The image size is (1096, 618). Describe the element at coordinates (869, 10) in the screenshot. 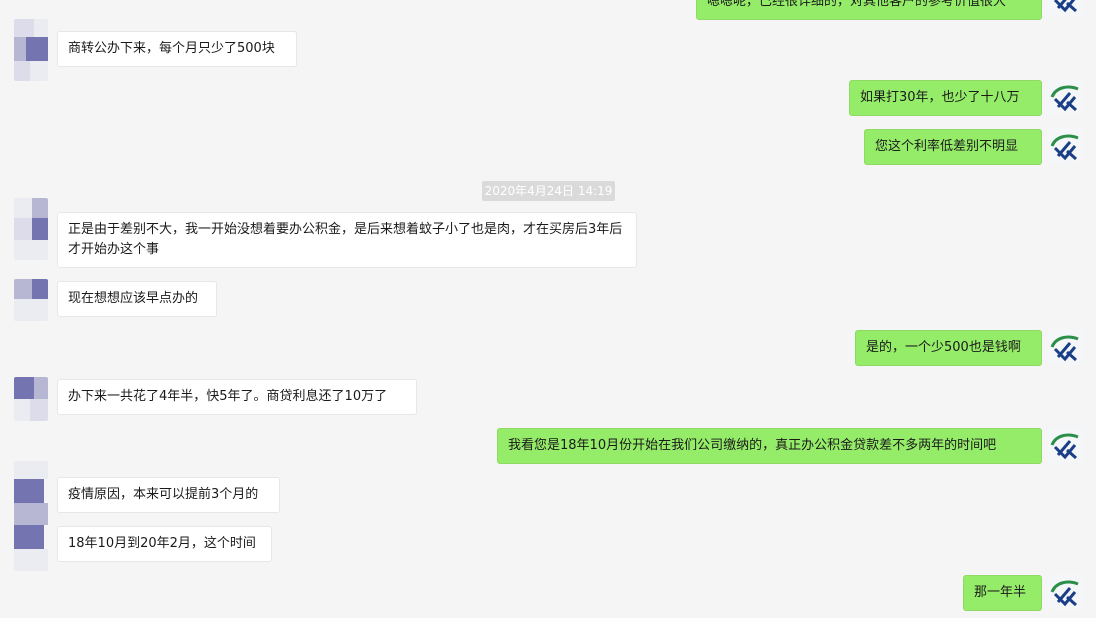

I see `sent-message: 嗯嗯呢，已经很详细的，对其他客户的参考价值很大` at that location.